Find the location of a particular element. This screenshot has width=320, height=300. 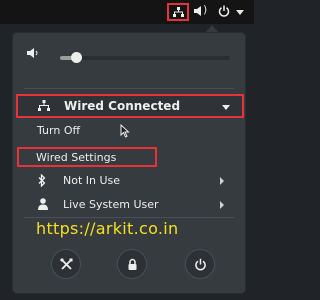

wired-connection-label: Wired Connected is located at coordinates (122, 106).